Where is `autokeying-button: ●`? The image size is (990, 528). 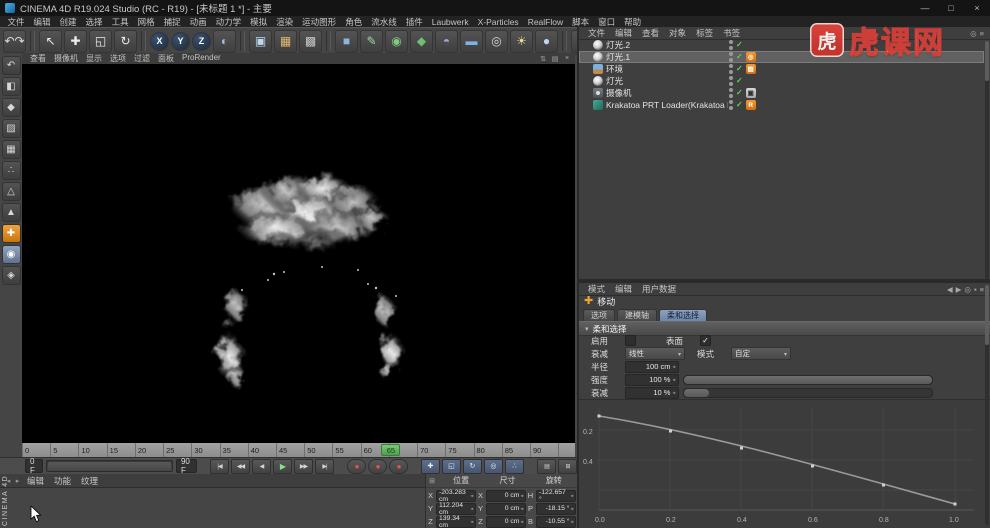
autokeying-button: ● is located at coordinates (377, 466).